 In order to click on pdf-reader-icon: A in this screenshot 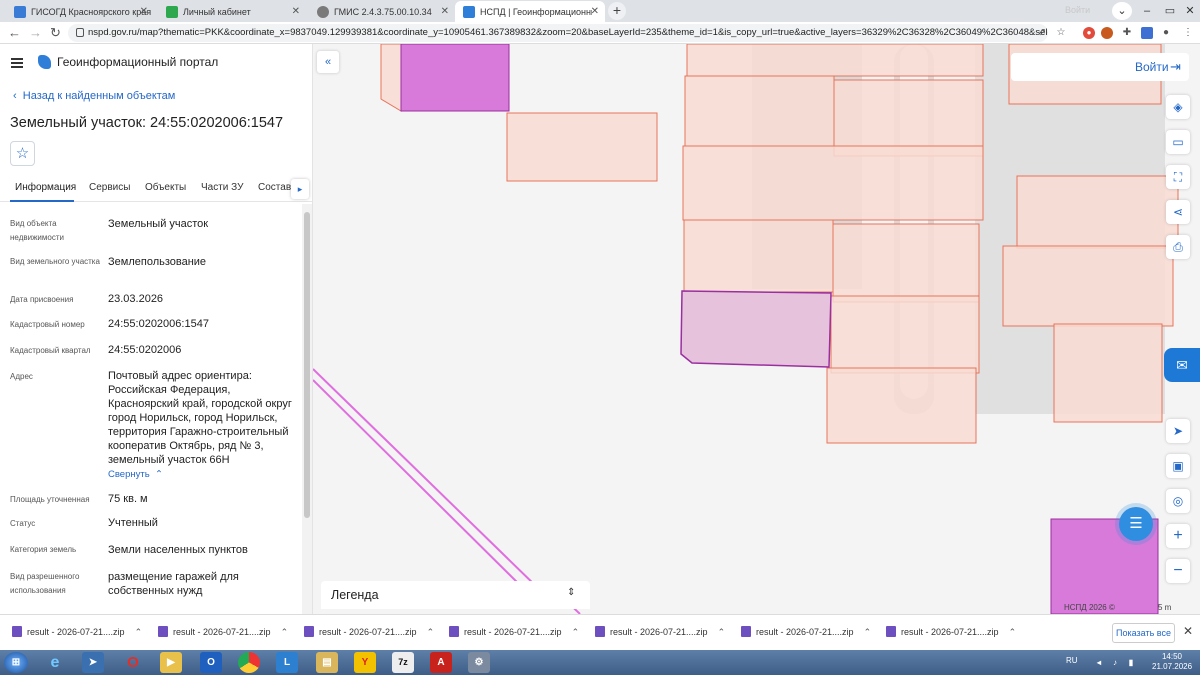, I will do `click(441, 662)`.